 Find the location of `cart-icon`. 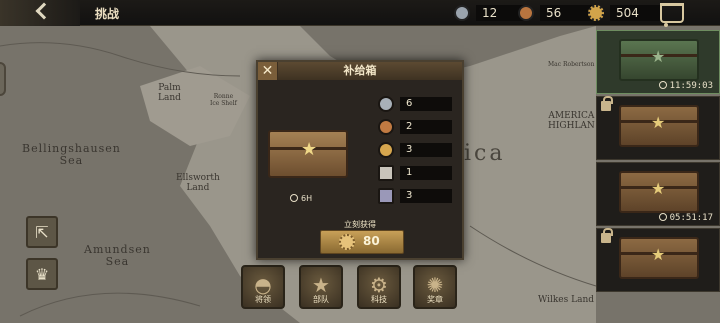

cart-icon is located at coordinates (672, 15).